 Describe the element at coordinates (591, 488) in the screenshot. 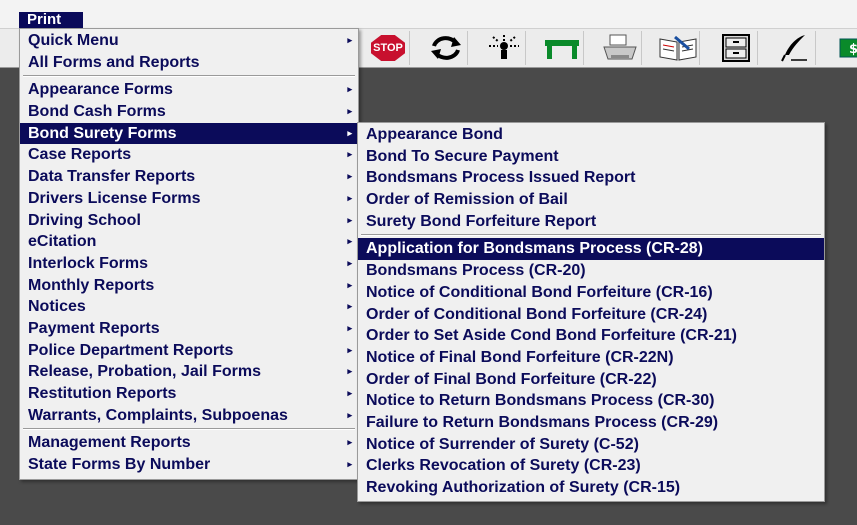

I see `submenu-item-revoking-authorization-of-surety-cr-15: Revoking Authorization of Surety (CR-15)` at that location.